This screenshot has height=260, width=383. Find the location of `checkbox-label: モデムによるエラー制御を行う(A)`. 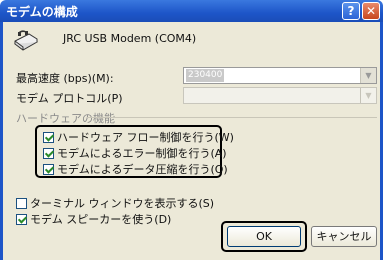

checkbox-label: モデムによるエラー制御を行う(A) is located at coordinates (142, 153).